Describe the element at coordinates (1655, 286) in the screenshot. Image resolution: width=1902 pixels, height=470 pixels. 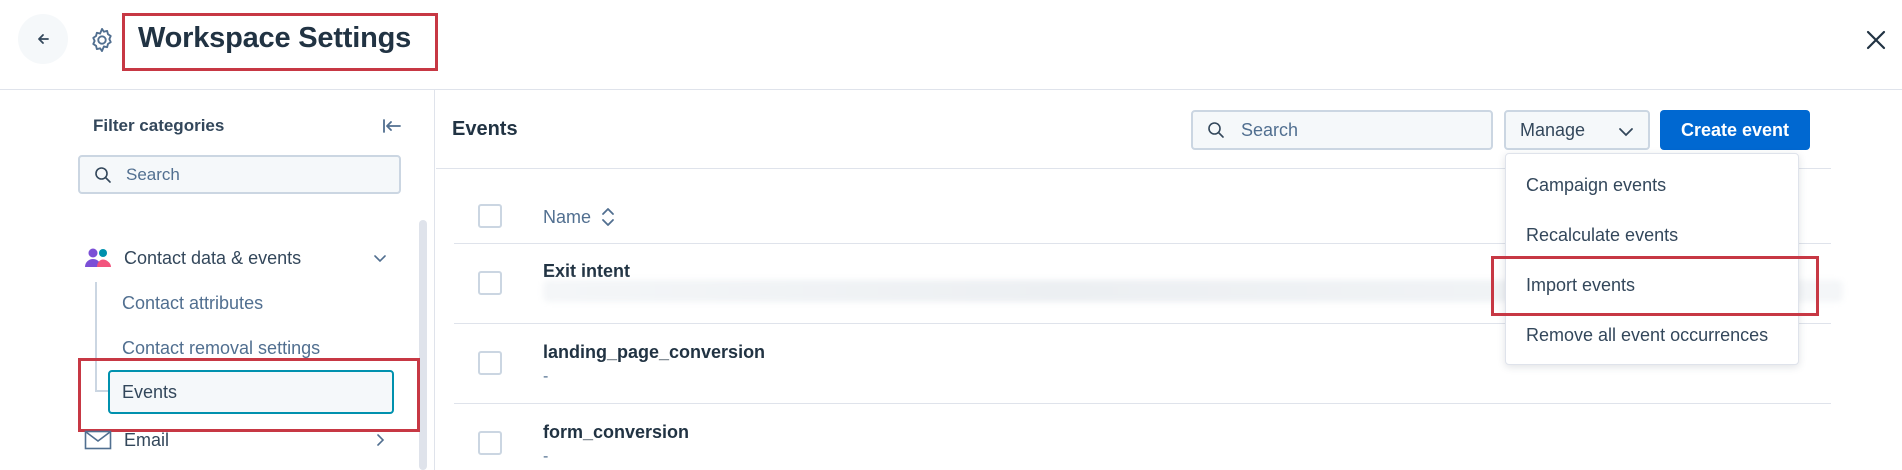
I see `highlight-box-import-events` at that location.